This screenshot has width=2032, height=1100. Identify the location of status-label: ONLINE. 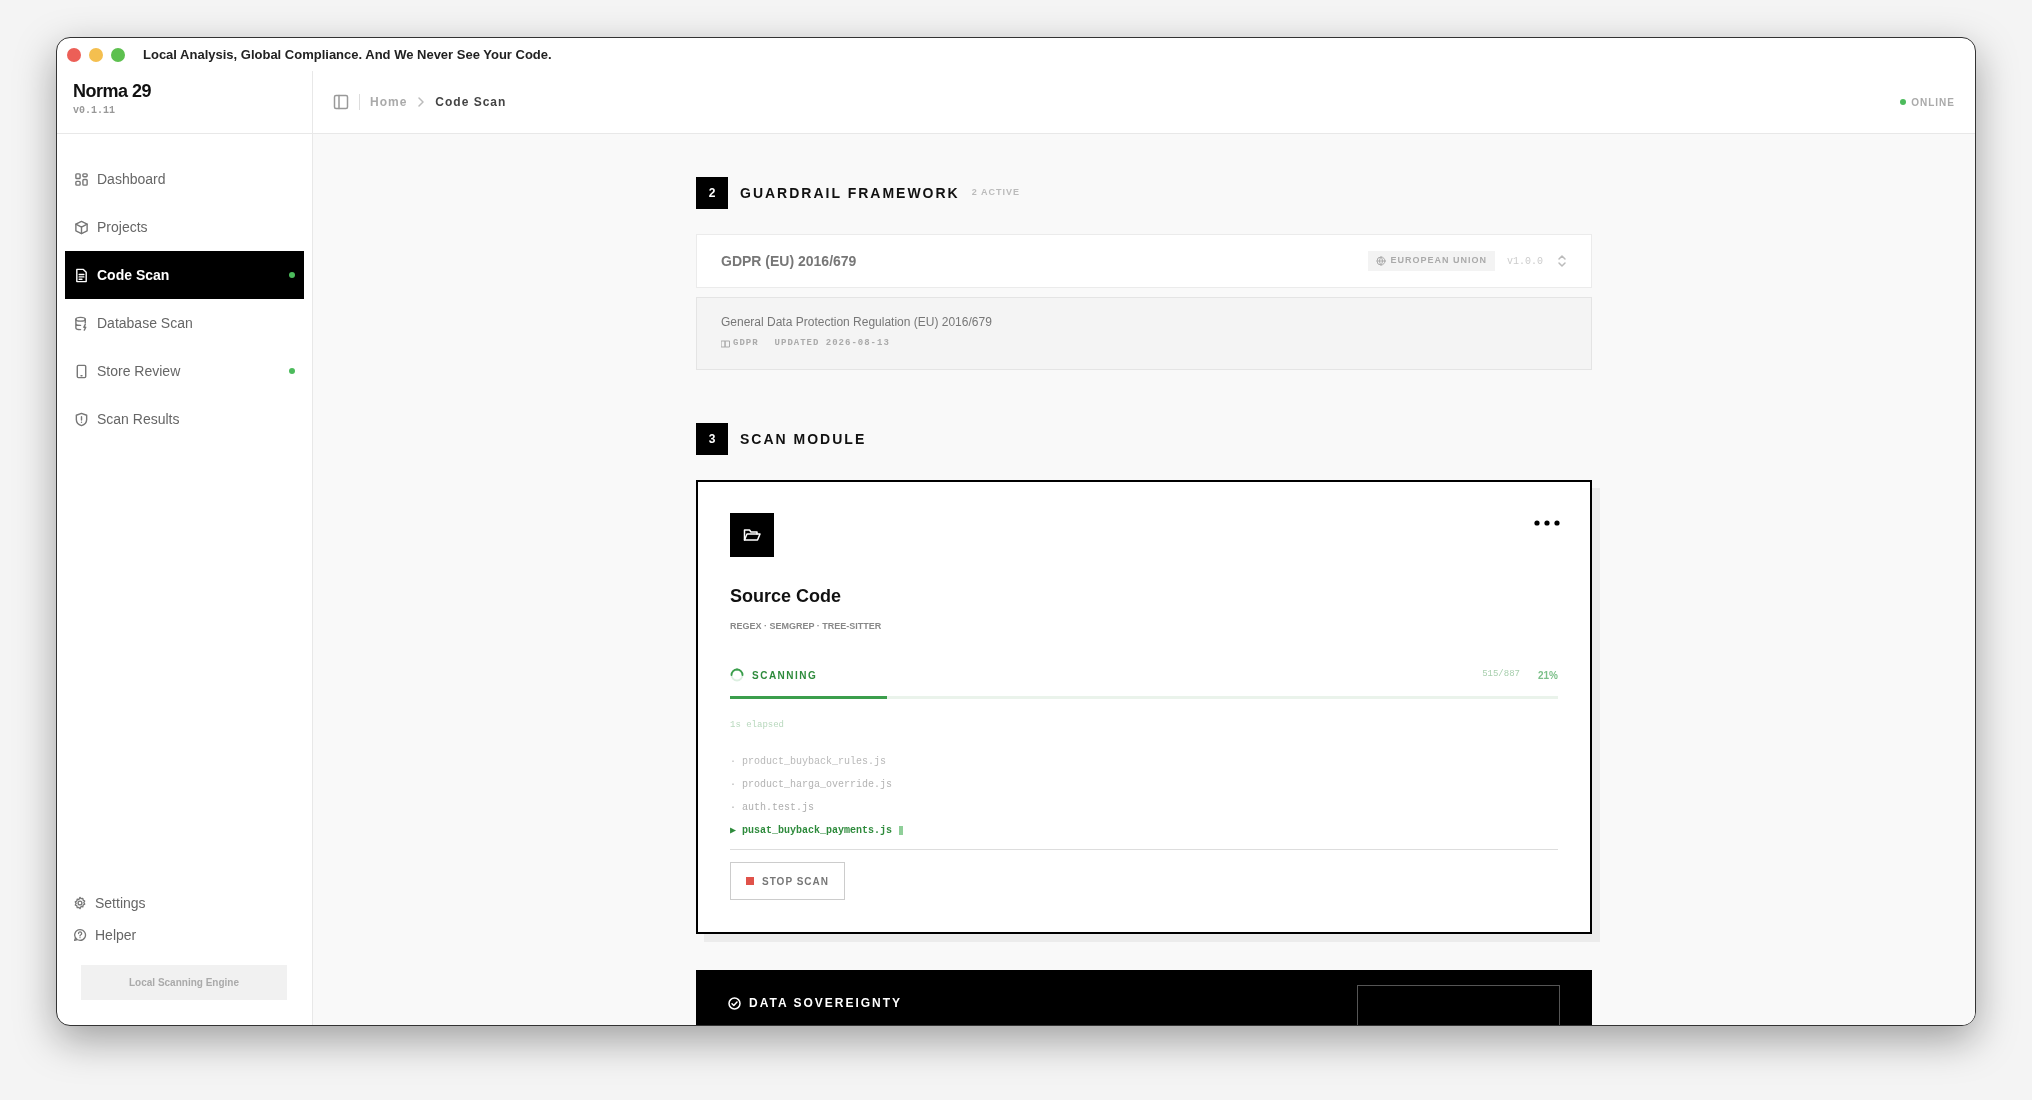
(1933, 102).